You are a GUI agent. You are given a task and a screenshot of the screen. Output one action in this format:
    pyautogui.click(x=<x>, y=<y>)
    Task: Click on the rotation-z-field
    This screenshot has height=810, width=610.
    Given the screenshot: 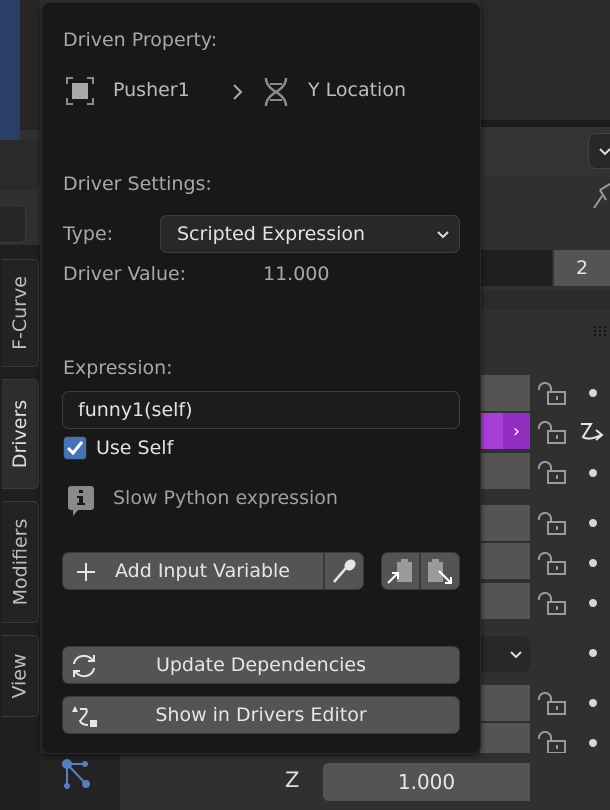 What is the action you would take?
    pyautogui.click(x=505, y=601)
    